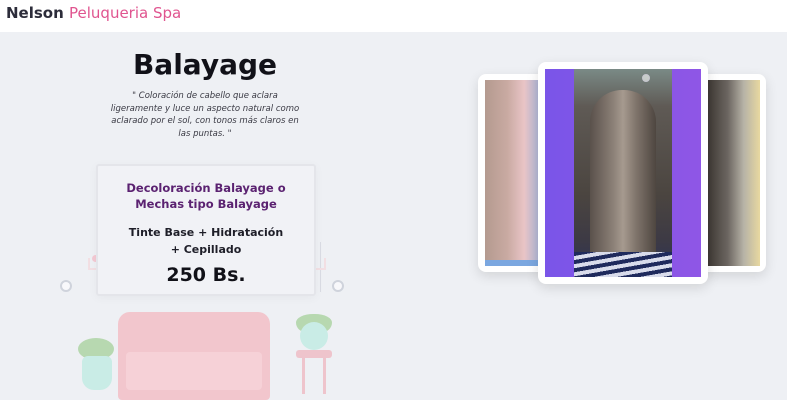 The image size is (787, 400). I want to click on gallery-photo-active, so click(623, 173).